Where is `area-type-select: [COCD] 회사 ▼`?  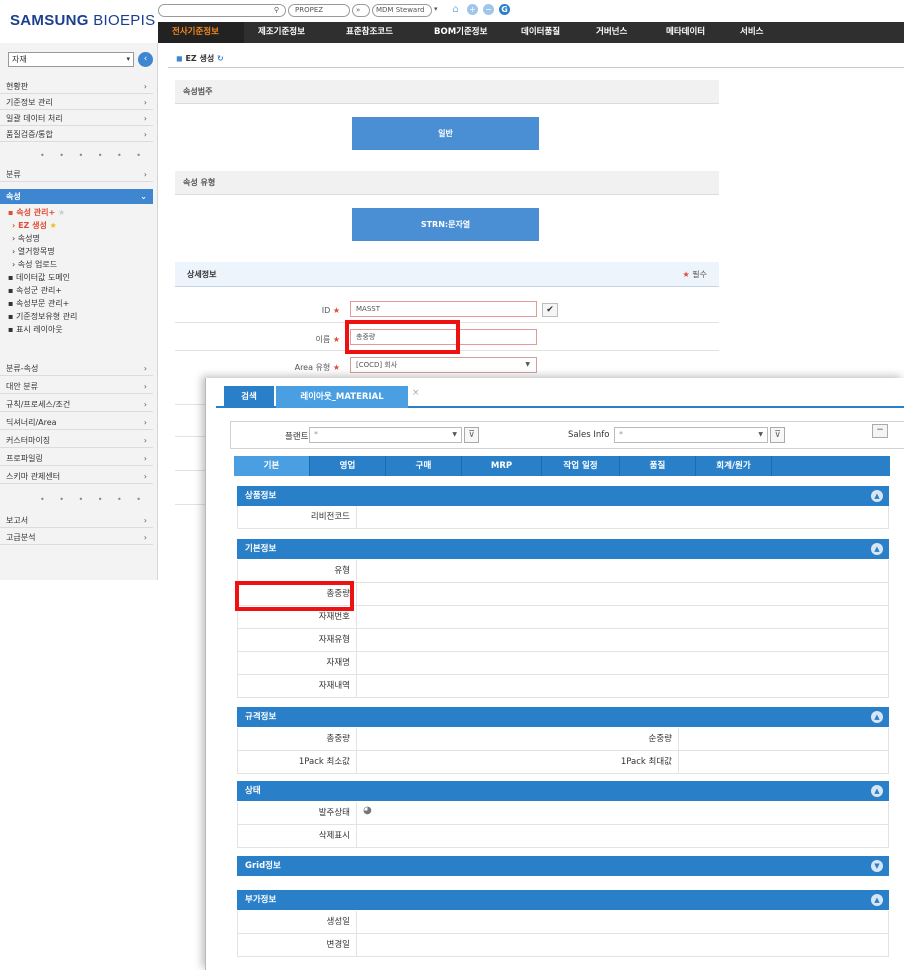 area-type-select: [COCD] 회사 ▼ is located at coordinates (443, 365).